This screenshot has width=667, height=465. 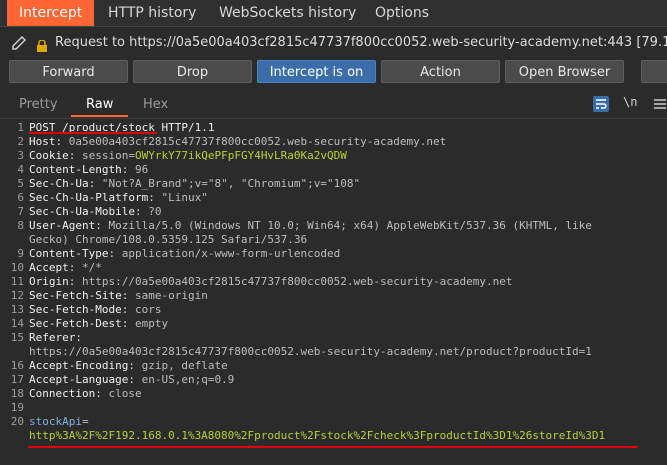 I want to click on tab-websockets-history: WebSockets history, so click(x=287, y=13).